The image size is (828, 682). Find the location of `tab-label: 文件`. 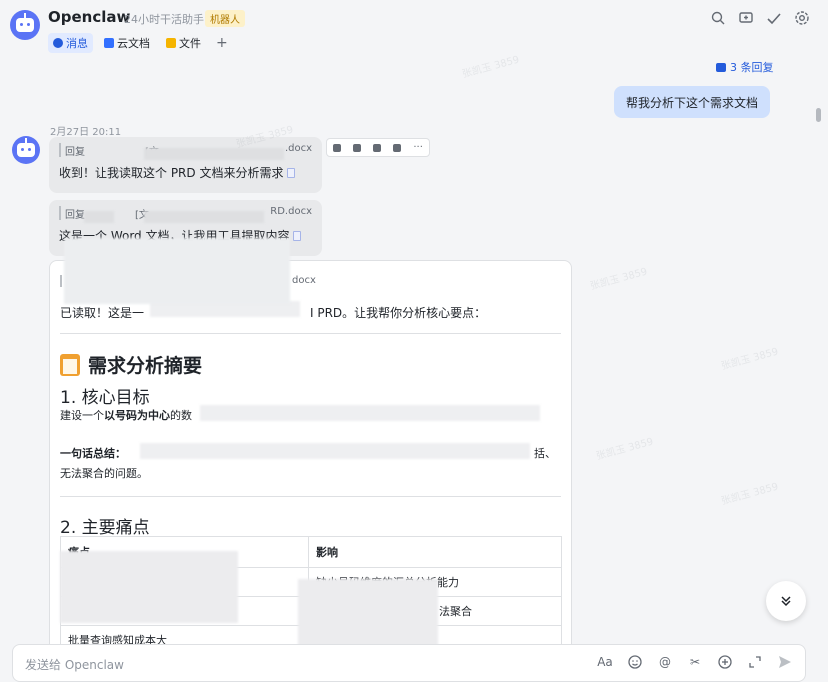

tab-label: 文件 is located at coordinates (190, 43).